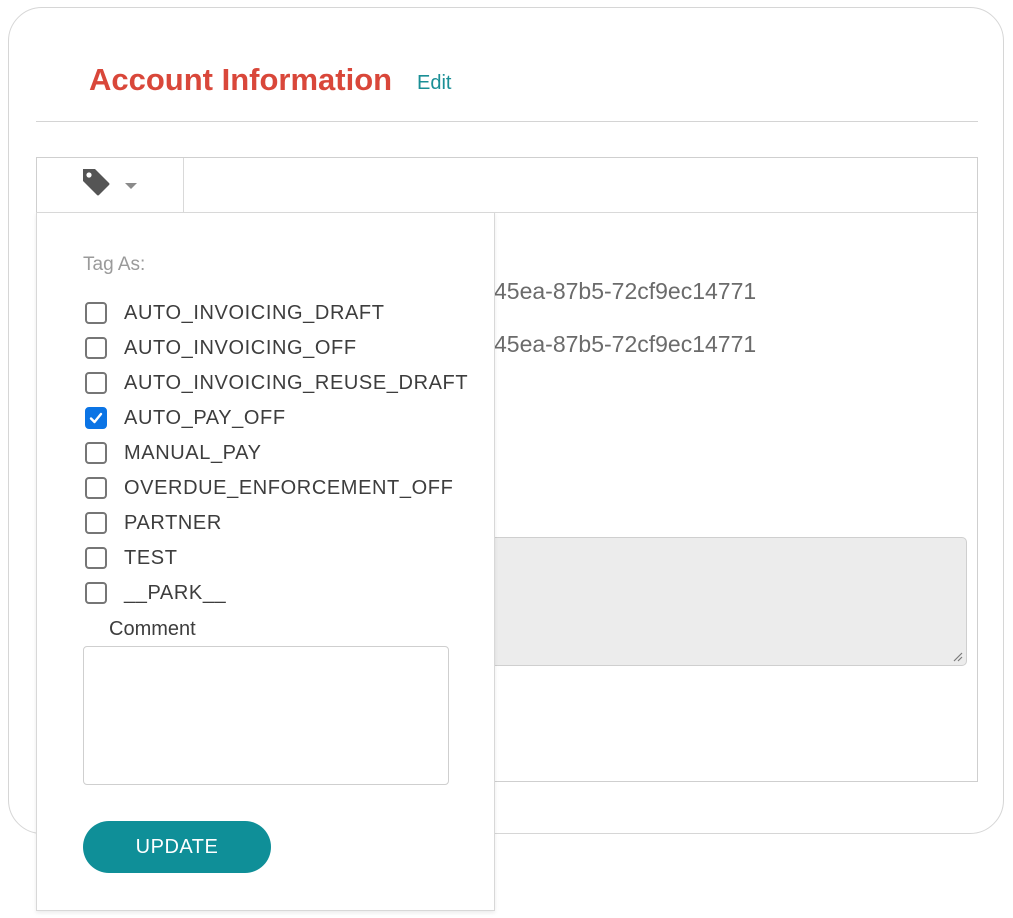 The height and width of the screenshot is (918, 1013). Describe the element at coordinates (296, 382) in the screenshot. I see `tag-option-label: AUTO_INVOICING_REUSE_DRAFT` at that location.